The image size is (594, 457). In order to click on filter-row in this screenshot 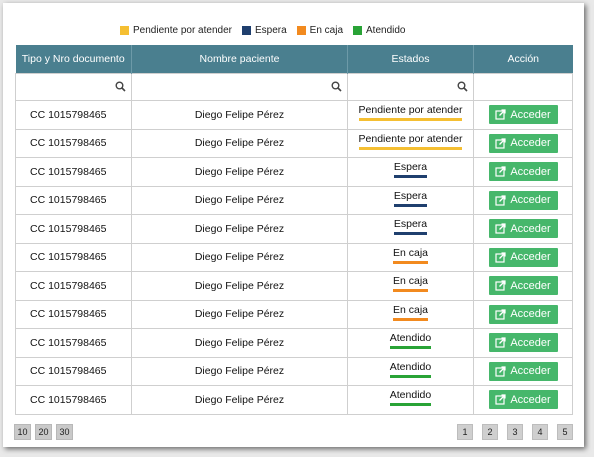, I will do `click(294, 87)`.